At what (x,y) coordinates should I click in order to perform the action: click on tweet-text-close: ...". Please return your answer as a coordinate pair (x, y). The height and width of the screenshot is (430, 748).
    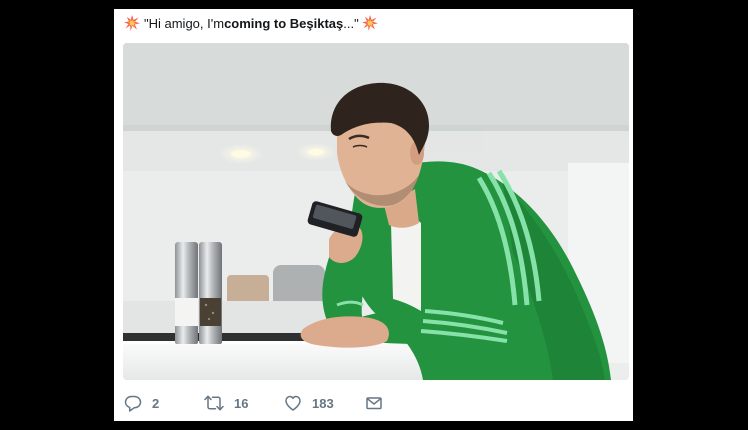
    Looking at the image, I should click on (351, 23).